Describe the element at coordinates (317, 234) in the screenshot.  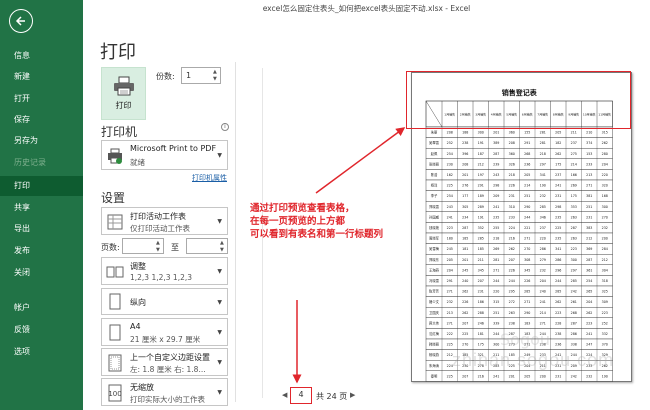
I see `annotation-line-3: 可以看到有表名和第一行标题列` at that location.